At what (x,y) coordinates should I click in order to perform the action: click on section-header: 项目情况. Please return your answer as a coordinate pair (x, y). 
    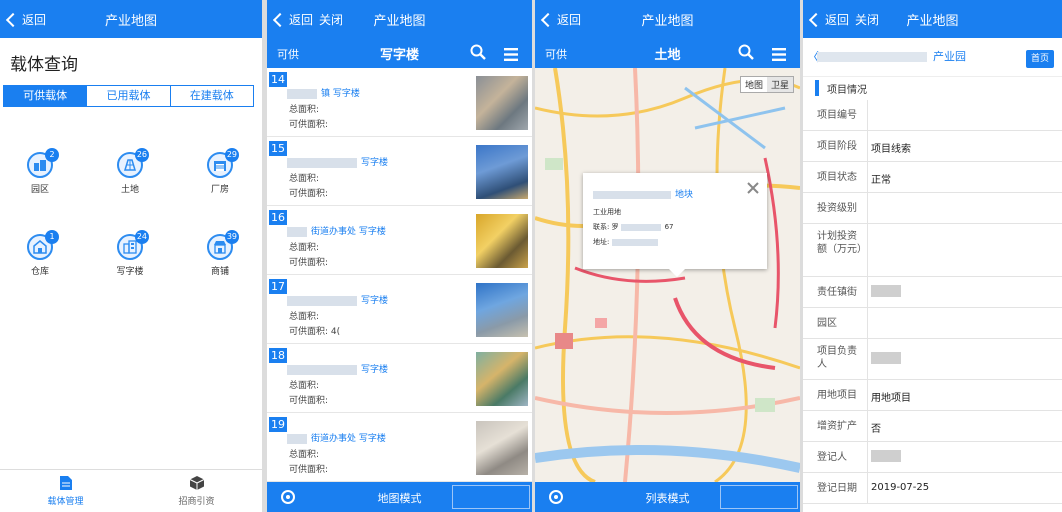
    Looking at the image, I should click on (932, 88).